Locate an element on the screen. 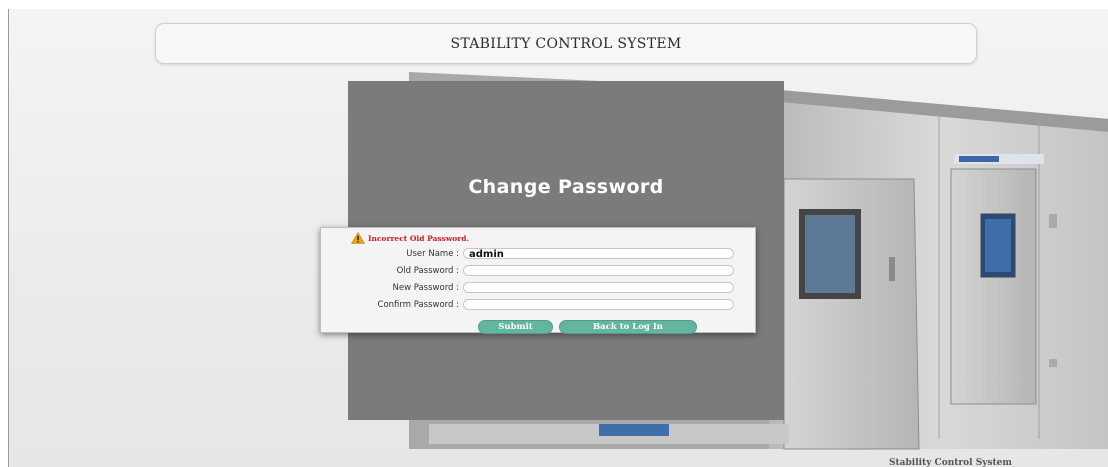 The width and height of the screenshot is (1108, 467). row-new-password: New Password : is located at coordinates (527, 287).